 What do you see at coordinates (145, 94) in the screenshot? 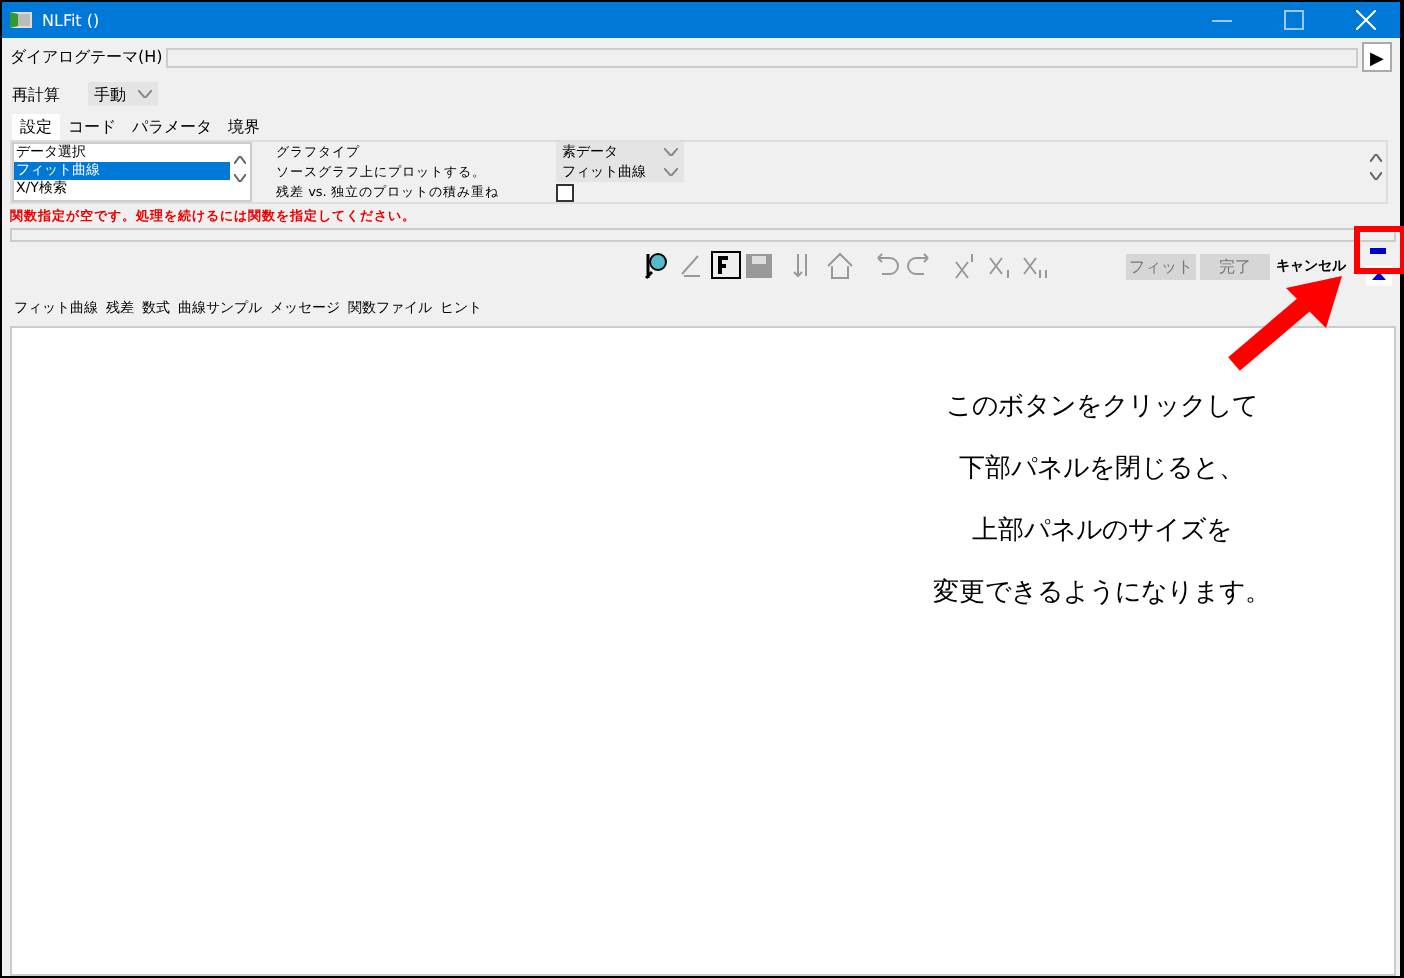
I see `caret-icon` at bounding box center [145, 94].